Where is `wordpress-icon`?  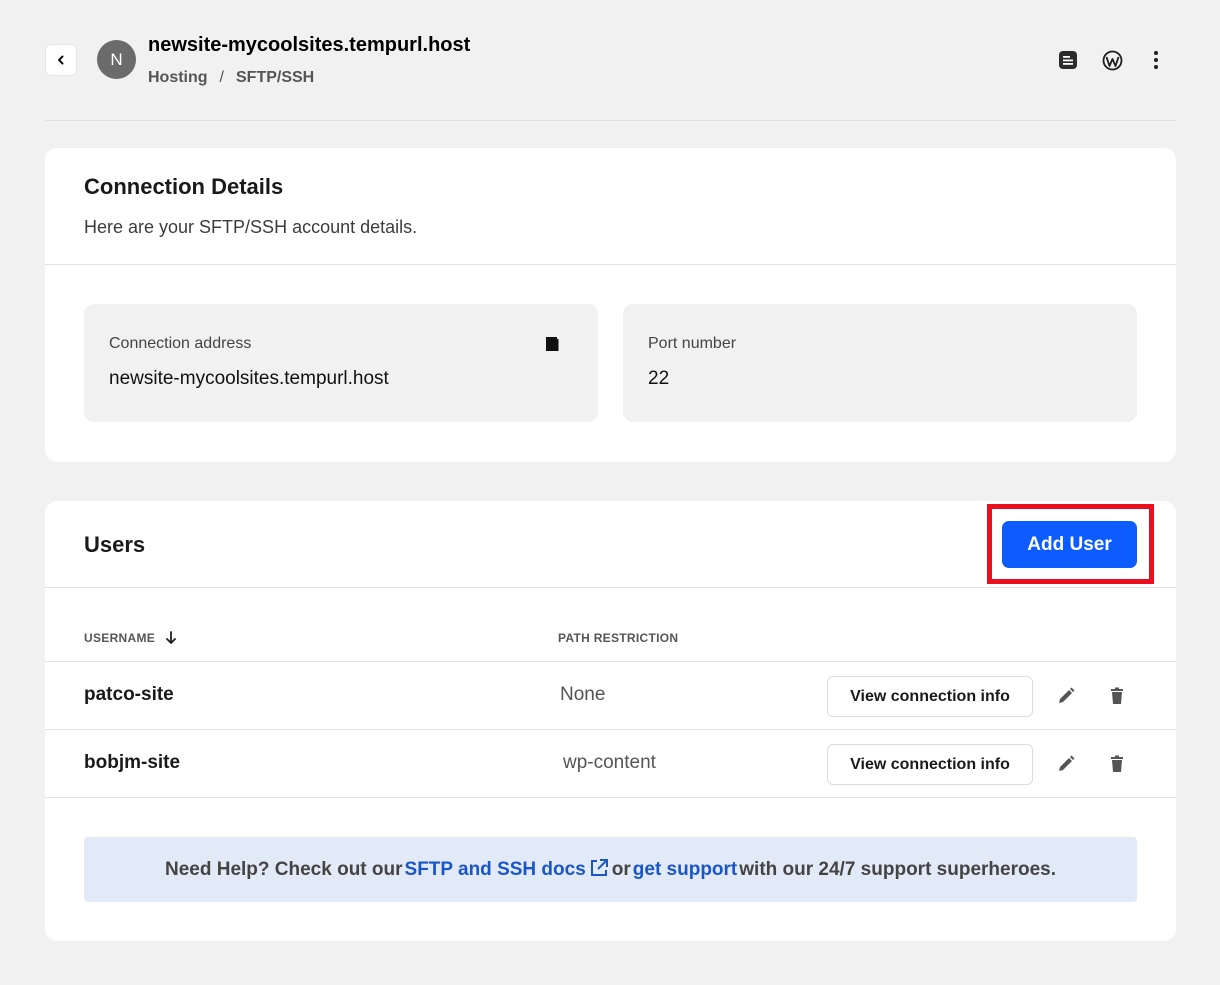
wordpress-icon is located at coordinates (1112, 60).